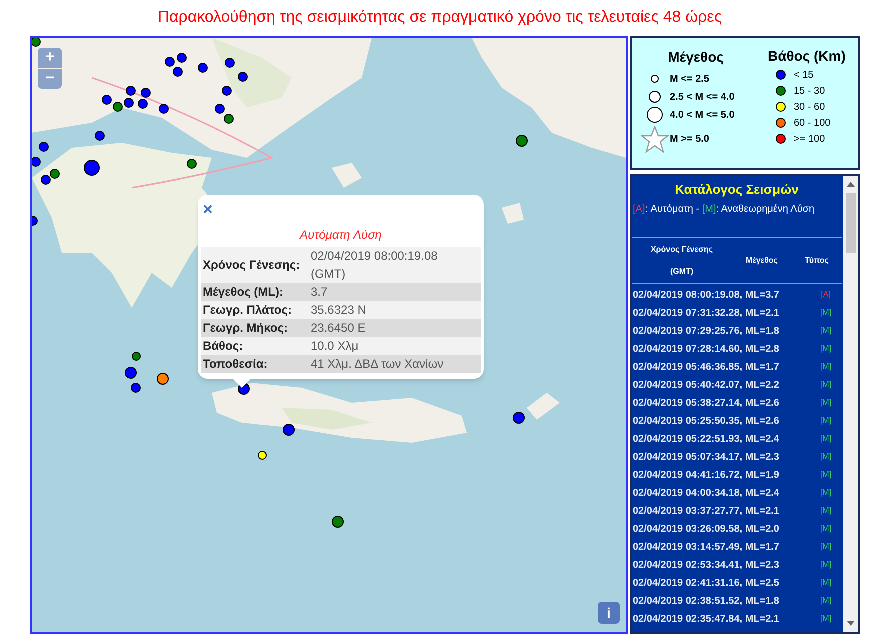 This screenshot has height=644, width=880. I want to click on popup-heading: Αυτόματη Λύση, so click(341, 235).